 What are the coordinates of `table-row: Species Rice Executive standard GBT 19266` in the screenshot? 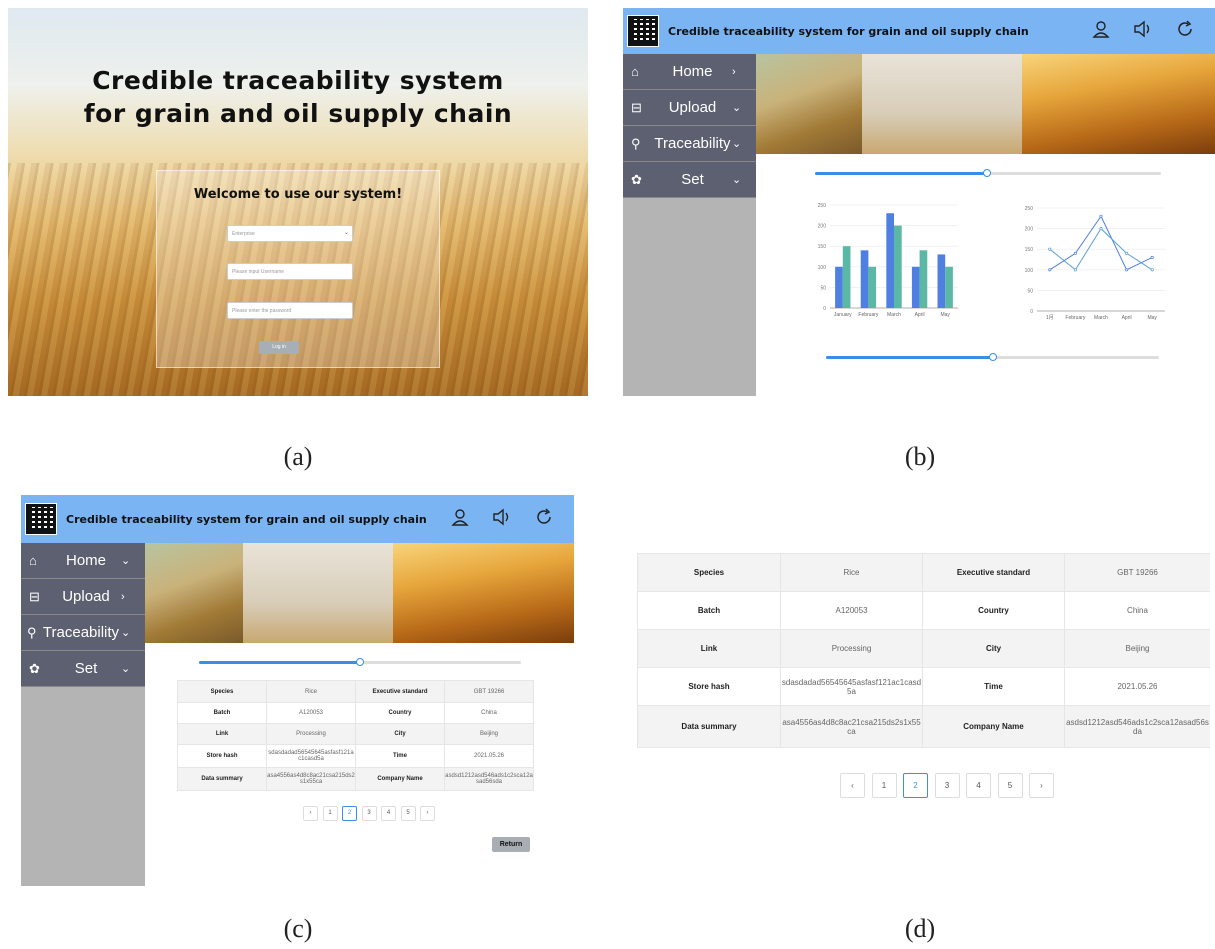 It's located at (923, 572).